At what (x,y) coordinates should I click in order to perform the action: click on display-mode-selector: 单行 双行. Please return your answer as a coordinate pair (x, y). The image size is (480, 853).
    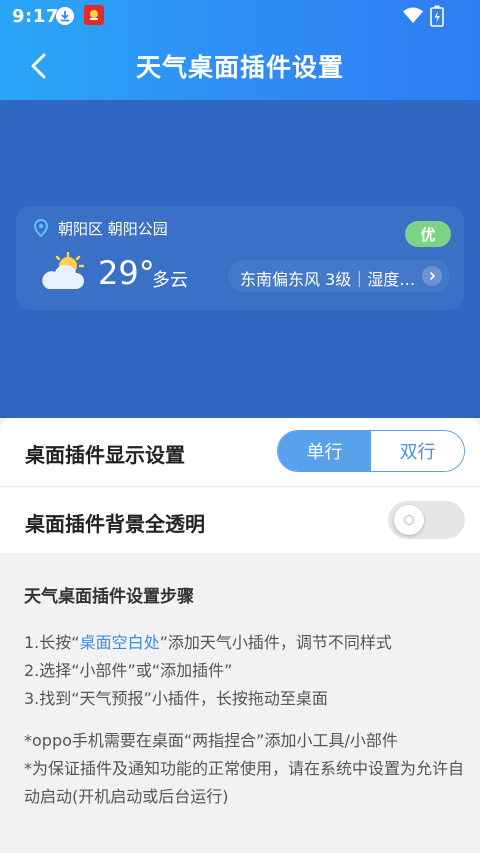
    Looking at the image, I should click on (371, 451).